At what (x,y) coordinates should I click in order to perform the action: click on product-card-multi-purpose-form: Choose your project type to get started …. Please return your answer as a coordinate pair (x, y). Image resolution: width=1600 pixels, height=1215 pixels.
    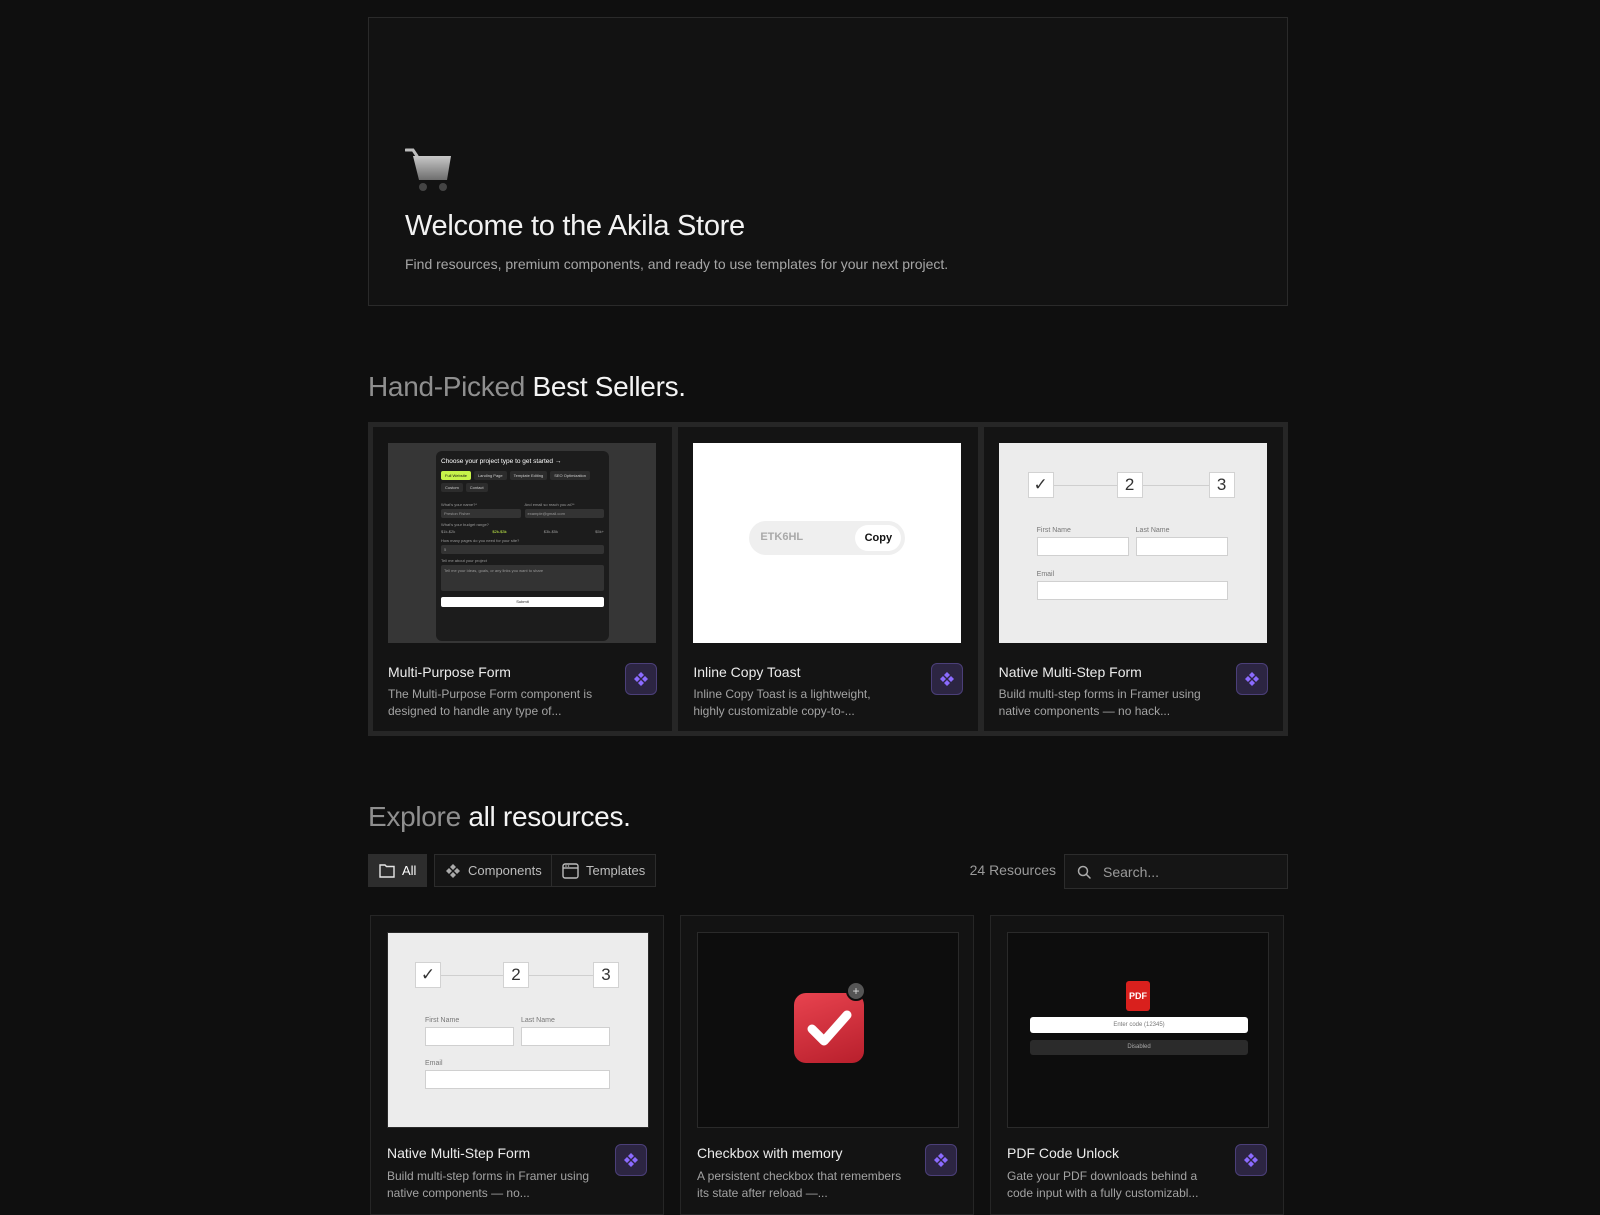
    Looking at the image, I should click on (523, 579).